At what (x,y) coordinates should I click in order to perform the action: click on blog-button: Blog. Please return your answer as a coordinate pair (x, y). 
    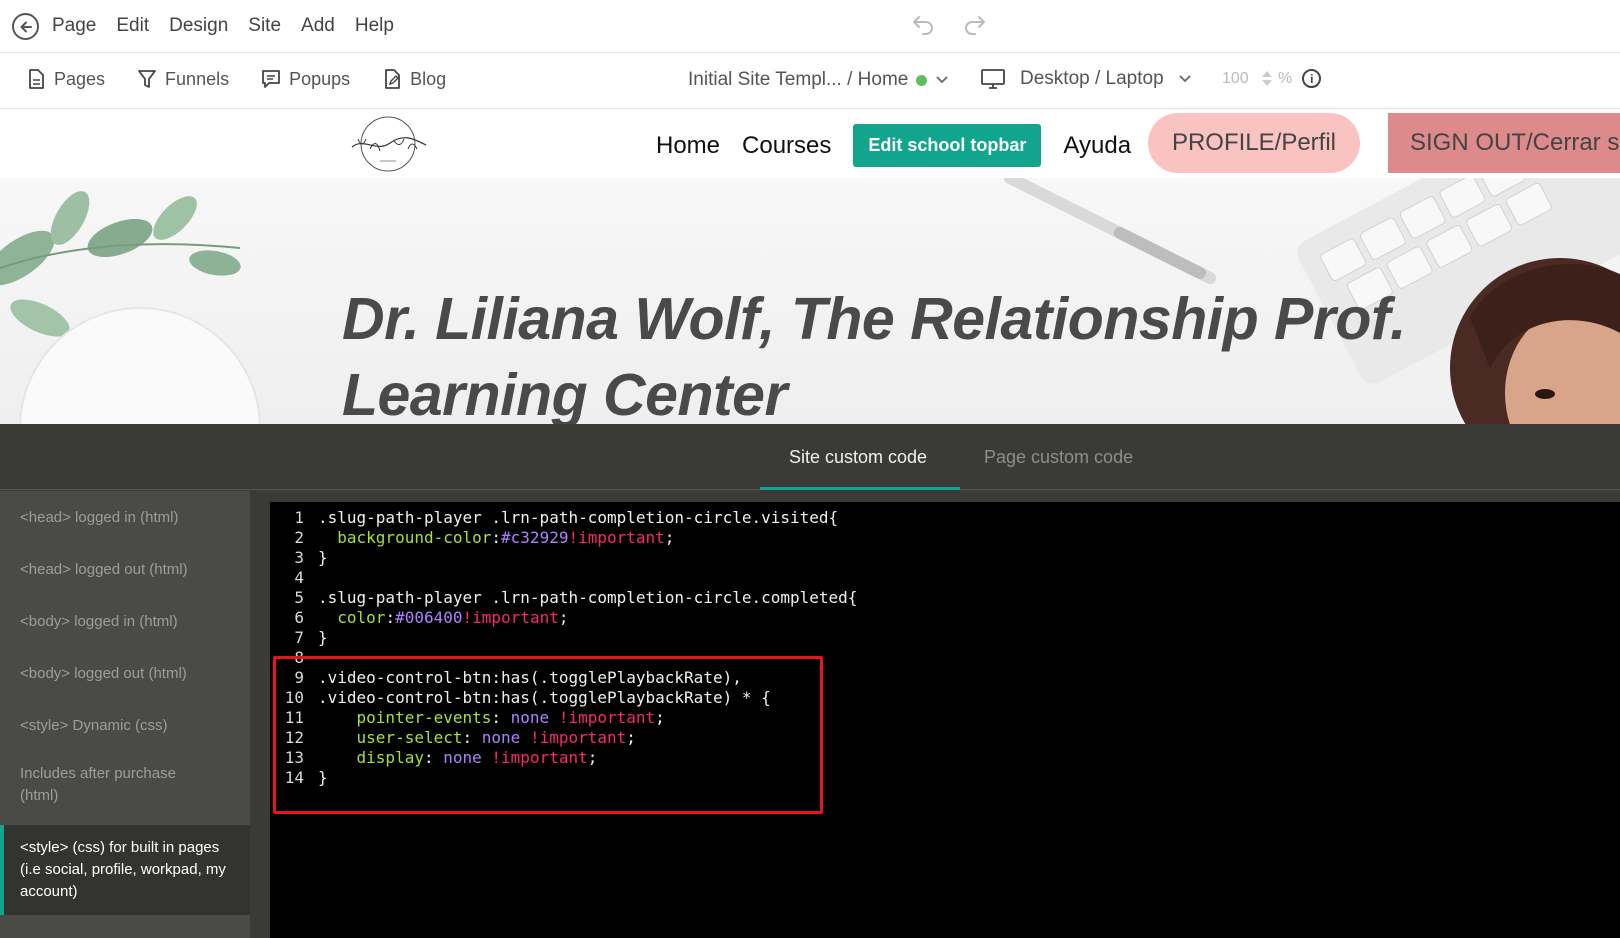
    Looking at the image, I should click on (414, 79).